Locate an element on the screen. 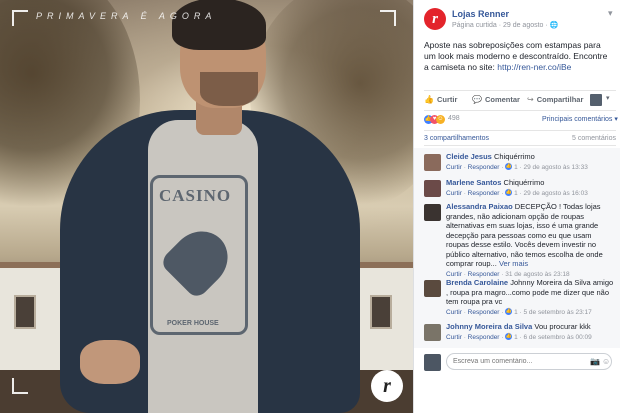  like-button: 👍 Curtir is located at coordinates (440, 99).